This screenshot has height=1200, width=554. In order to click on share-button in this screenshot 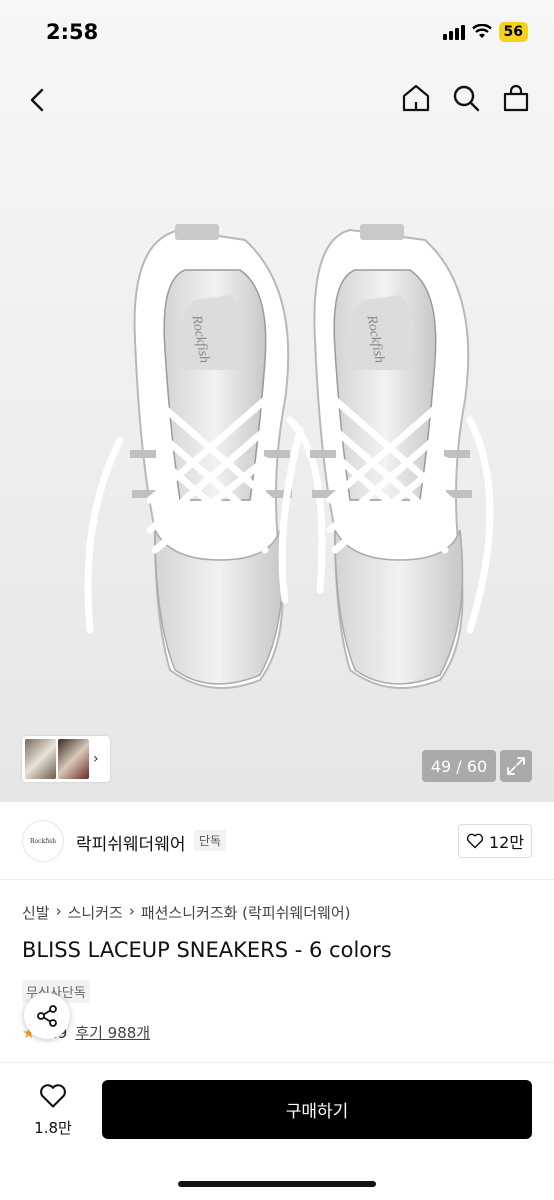, I will do `click(47, 1016)`.